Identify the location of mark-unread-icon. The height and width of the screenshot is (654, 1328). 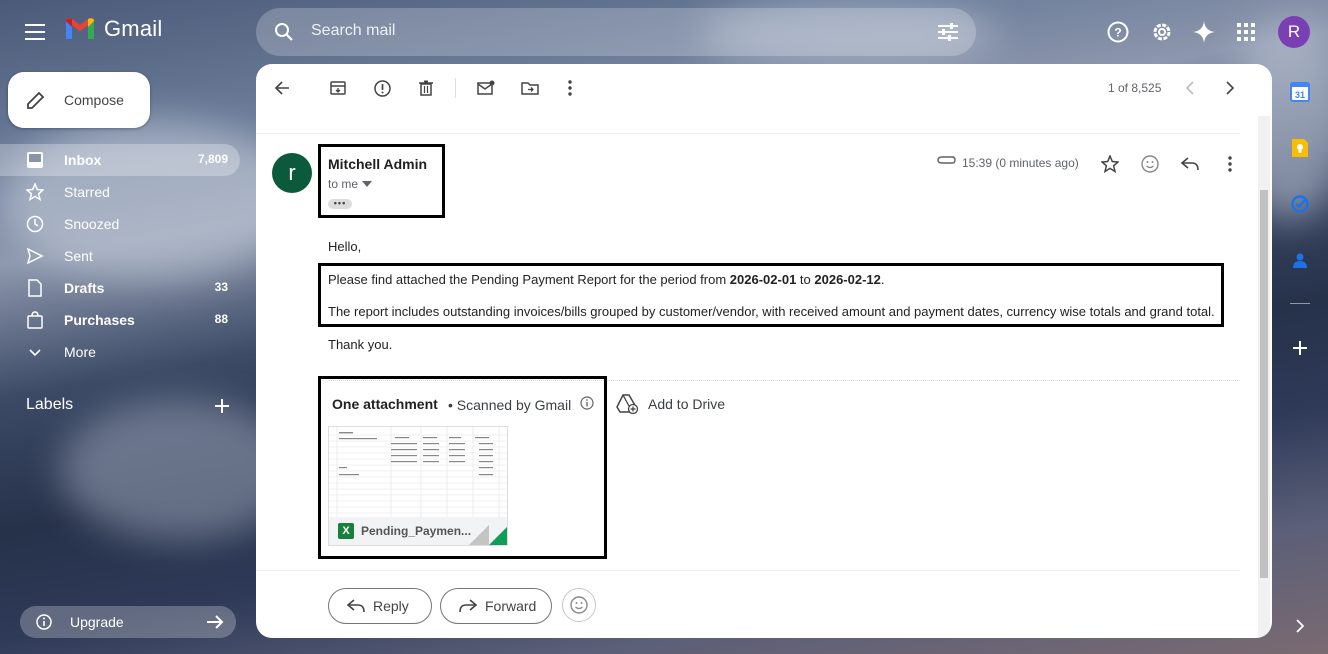
(486, 88).